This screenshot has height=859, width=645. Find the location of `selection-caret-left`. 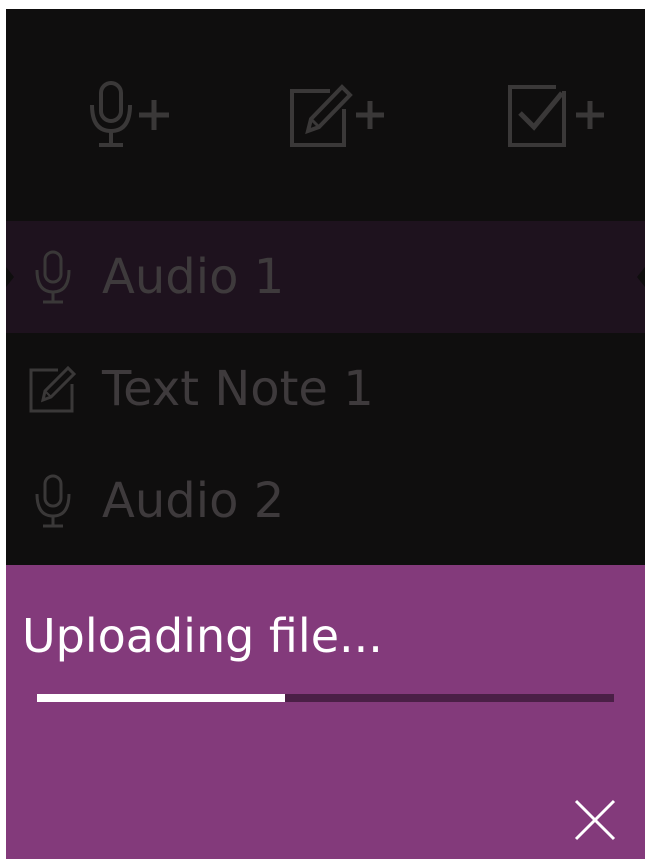

selection-caret-left is located at coordinates (10, 277).